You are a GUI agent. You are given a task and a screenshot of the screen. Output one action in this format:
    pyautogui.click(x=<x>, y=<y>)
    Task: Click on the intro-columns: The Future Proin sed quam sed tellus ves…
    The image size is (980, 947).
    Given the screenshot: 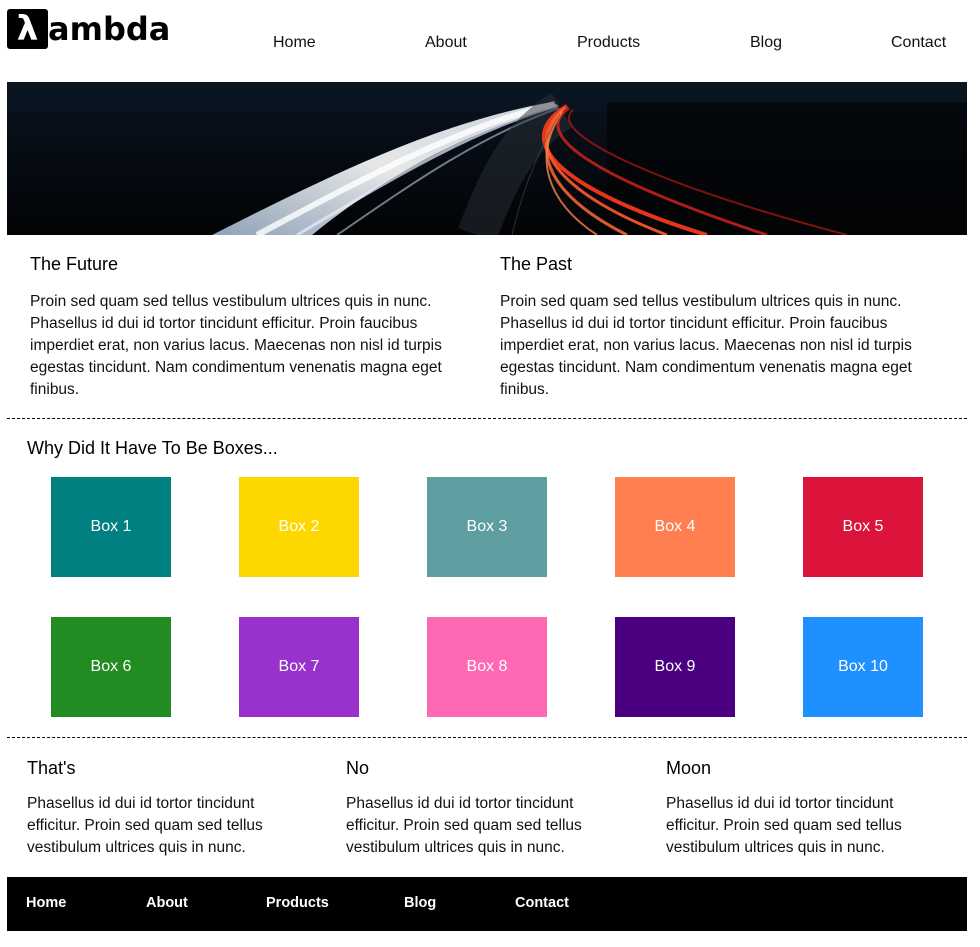 What is the action you would take?
    pyautogui.click(x=485, y=327)
    